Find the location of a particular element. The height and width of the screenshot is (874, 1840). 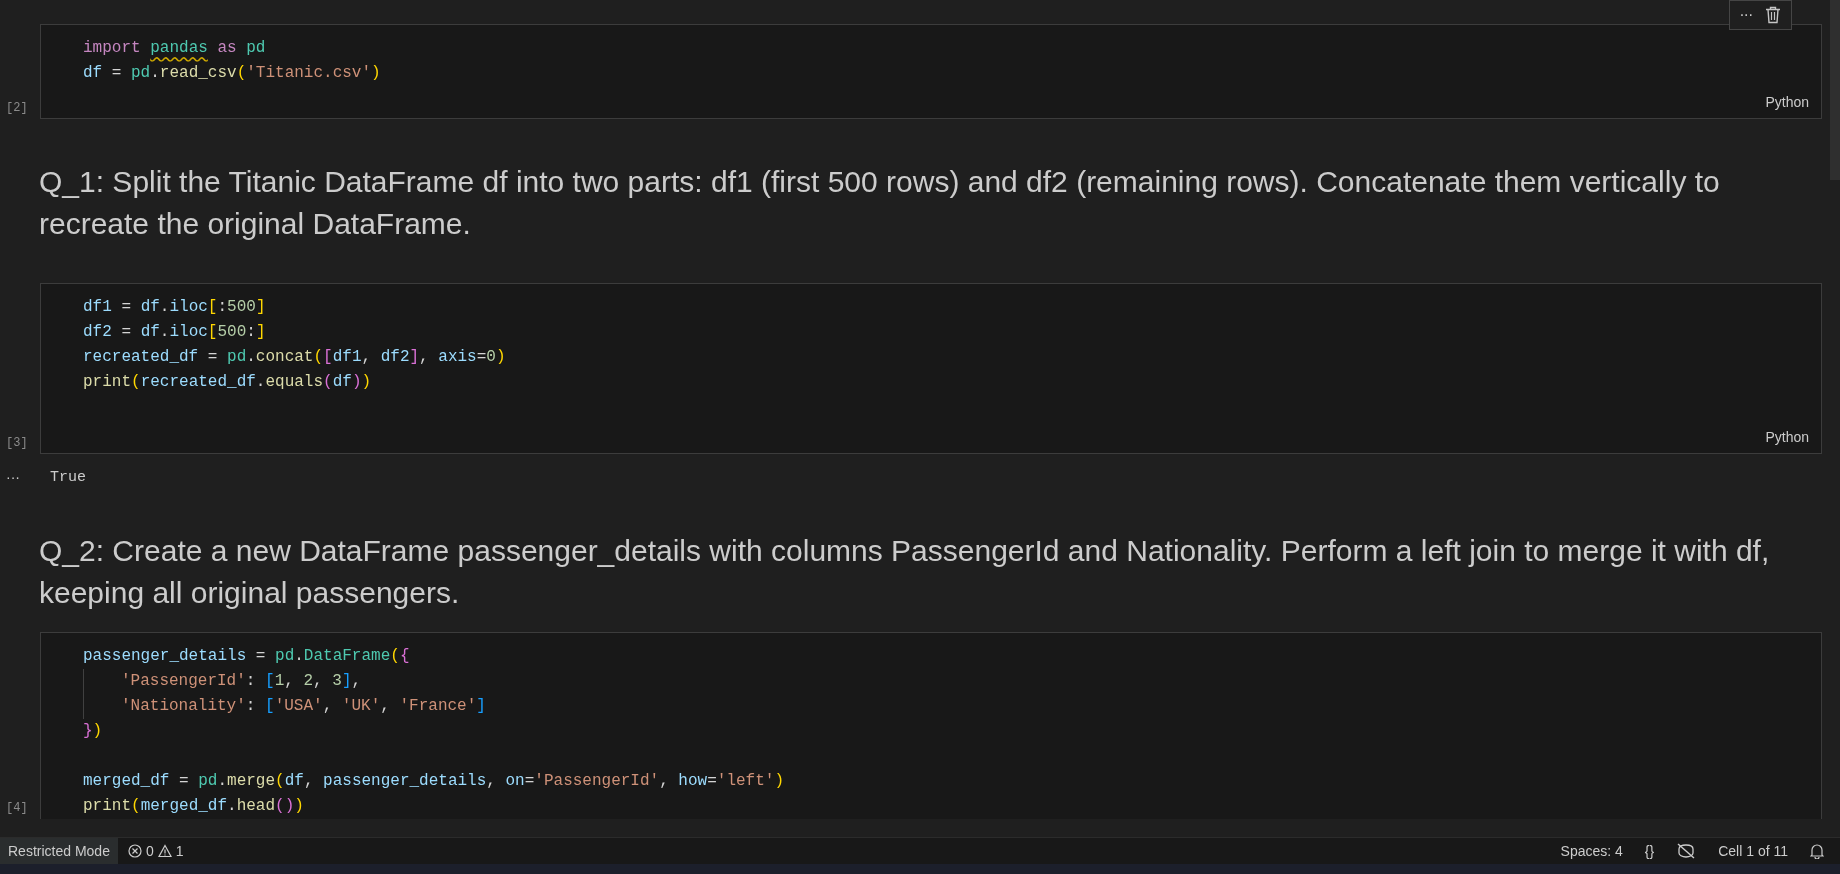

language-mode: {} is located at coordinates (1649, 851).